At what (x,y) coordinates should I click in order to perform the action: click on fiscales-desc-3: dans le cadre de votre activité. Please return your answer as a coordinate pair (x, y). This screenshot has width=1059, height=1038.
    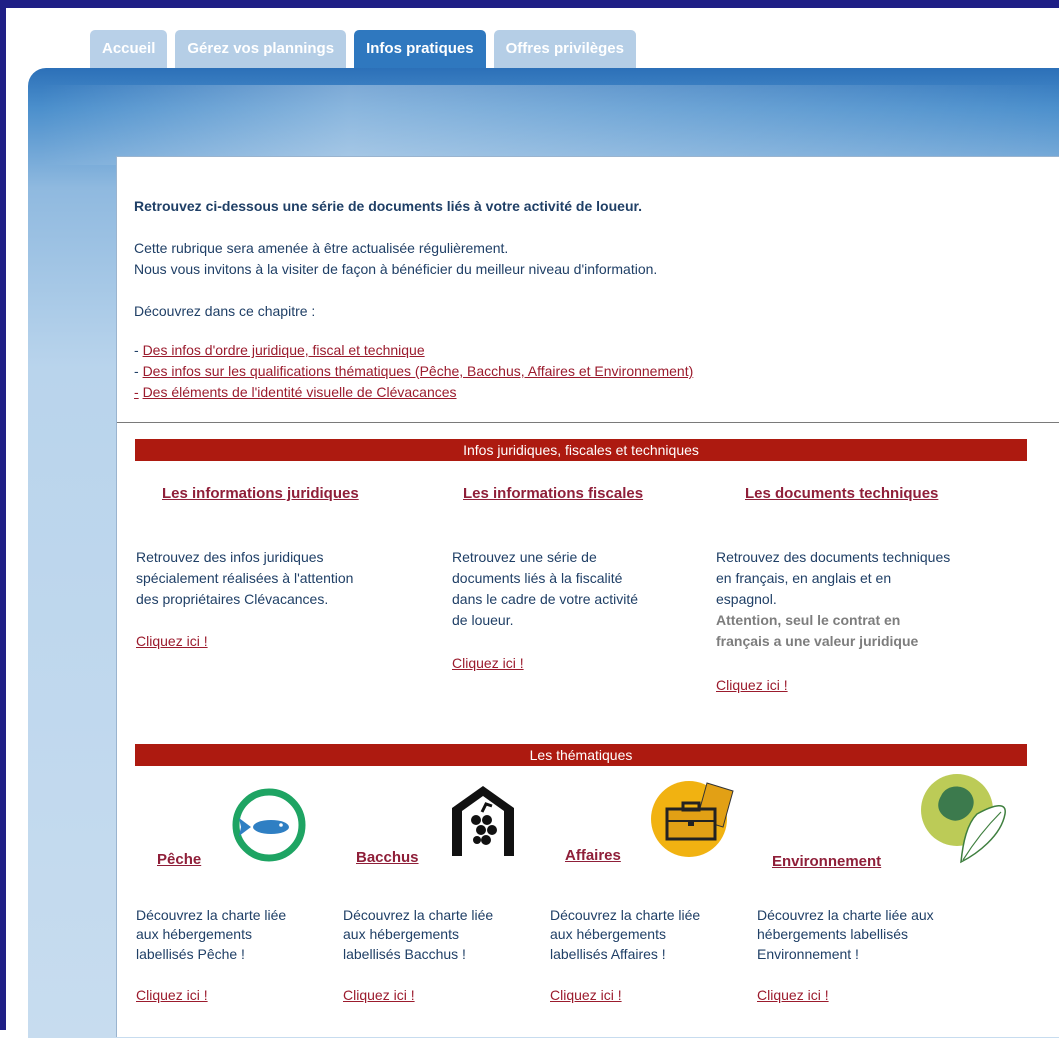
    Looking at the image, I should click on (545, 599).